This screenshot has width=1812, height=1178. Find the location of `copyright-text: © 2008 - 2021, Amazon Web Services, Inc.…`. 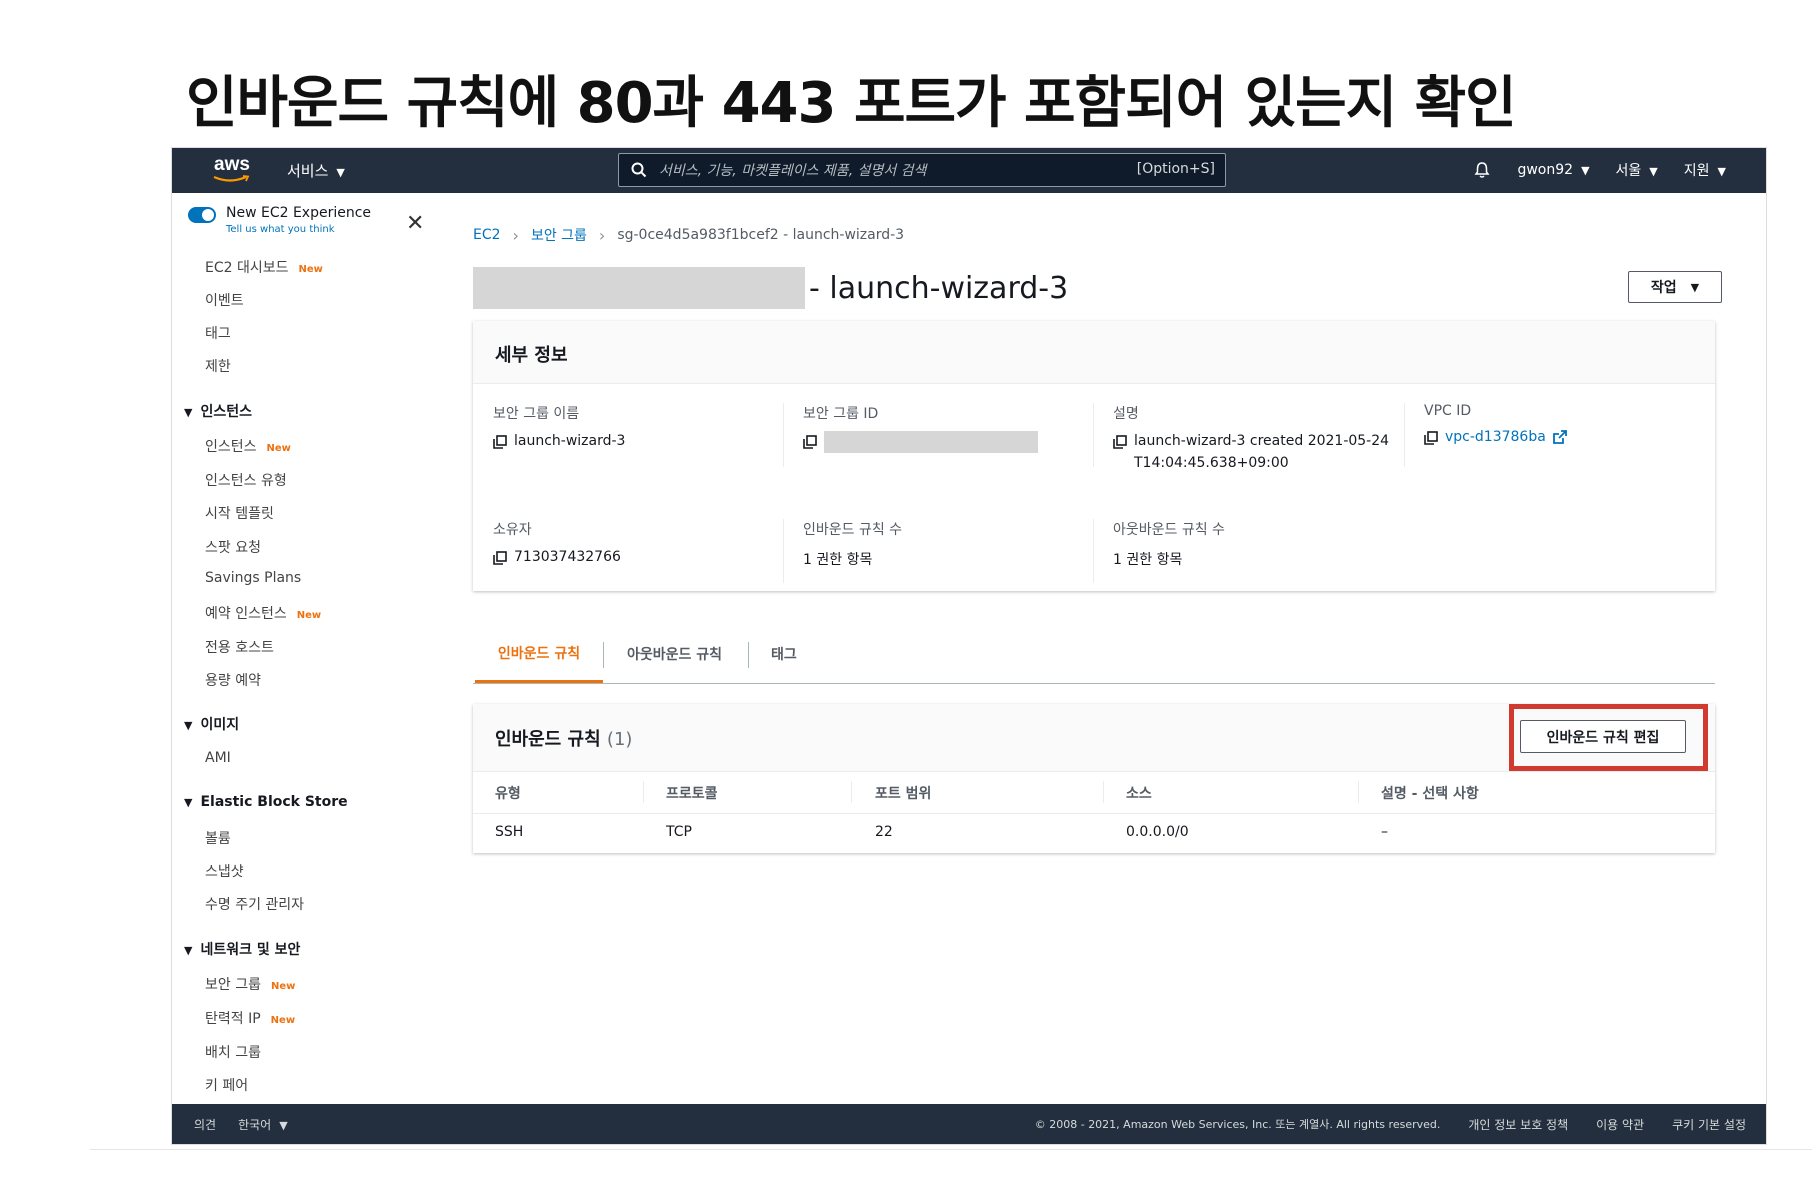

copyright-text: © 2008 - 2021, Amazon Web Services, Inc.… is located at coordinates (1237, 1124).